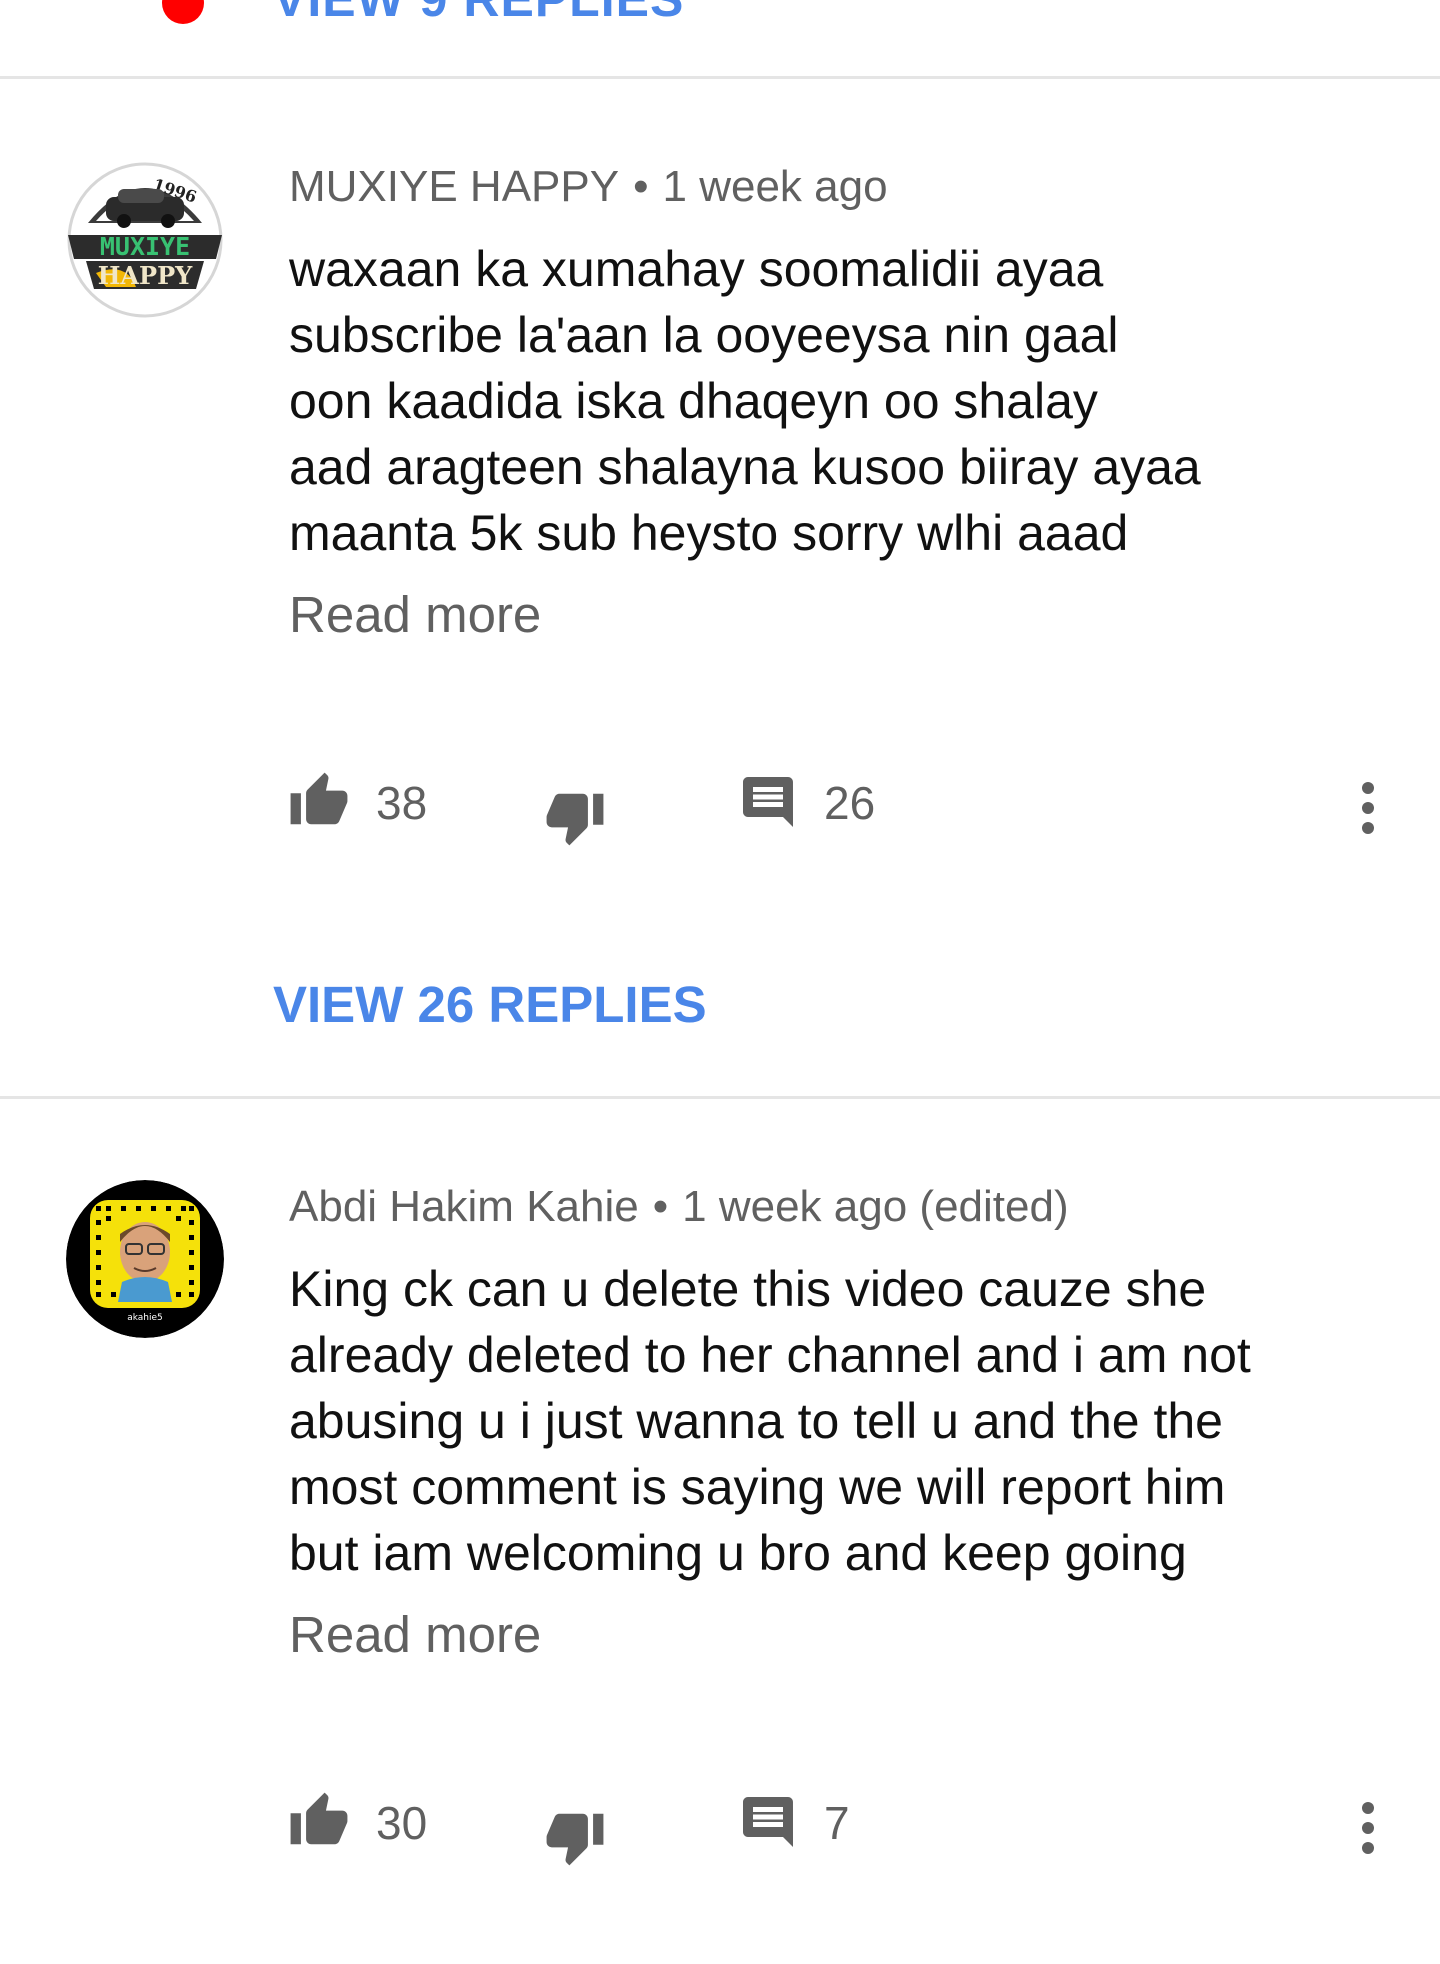  What do you see at coordinates (696, 269) in the screenshot?
I see `comment-line: waxaan ka xumahay soomalidii ayaa` at bounding box center [696, 269].